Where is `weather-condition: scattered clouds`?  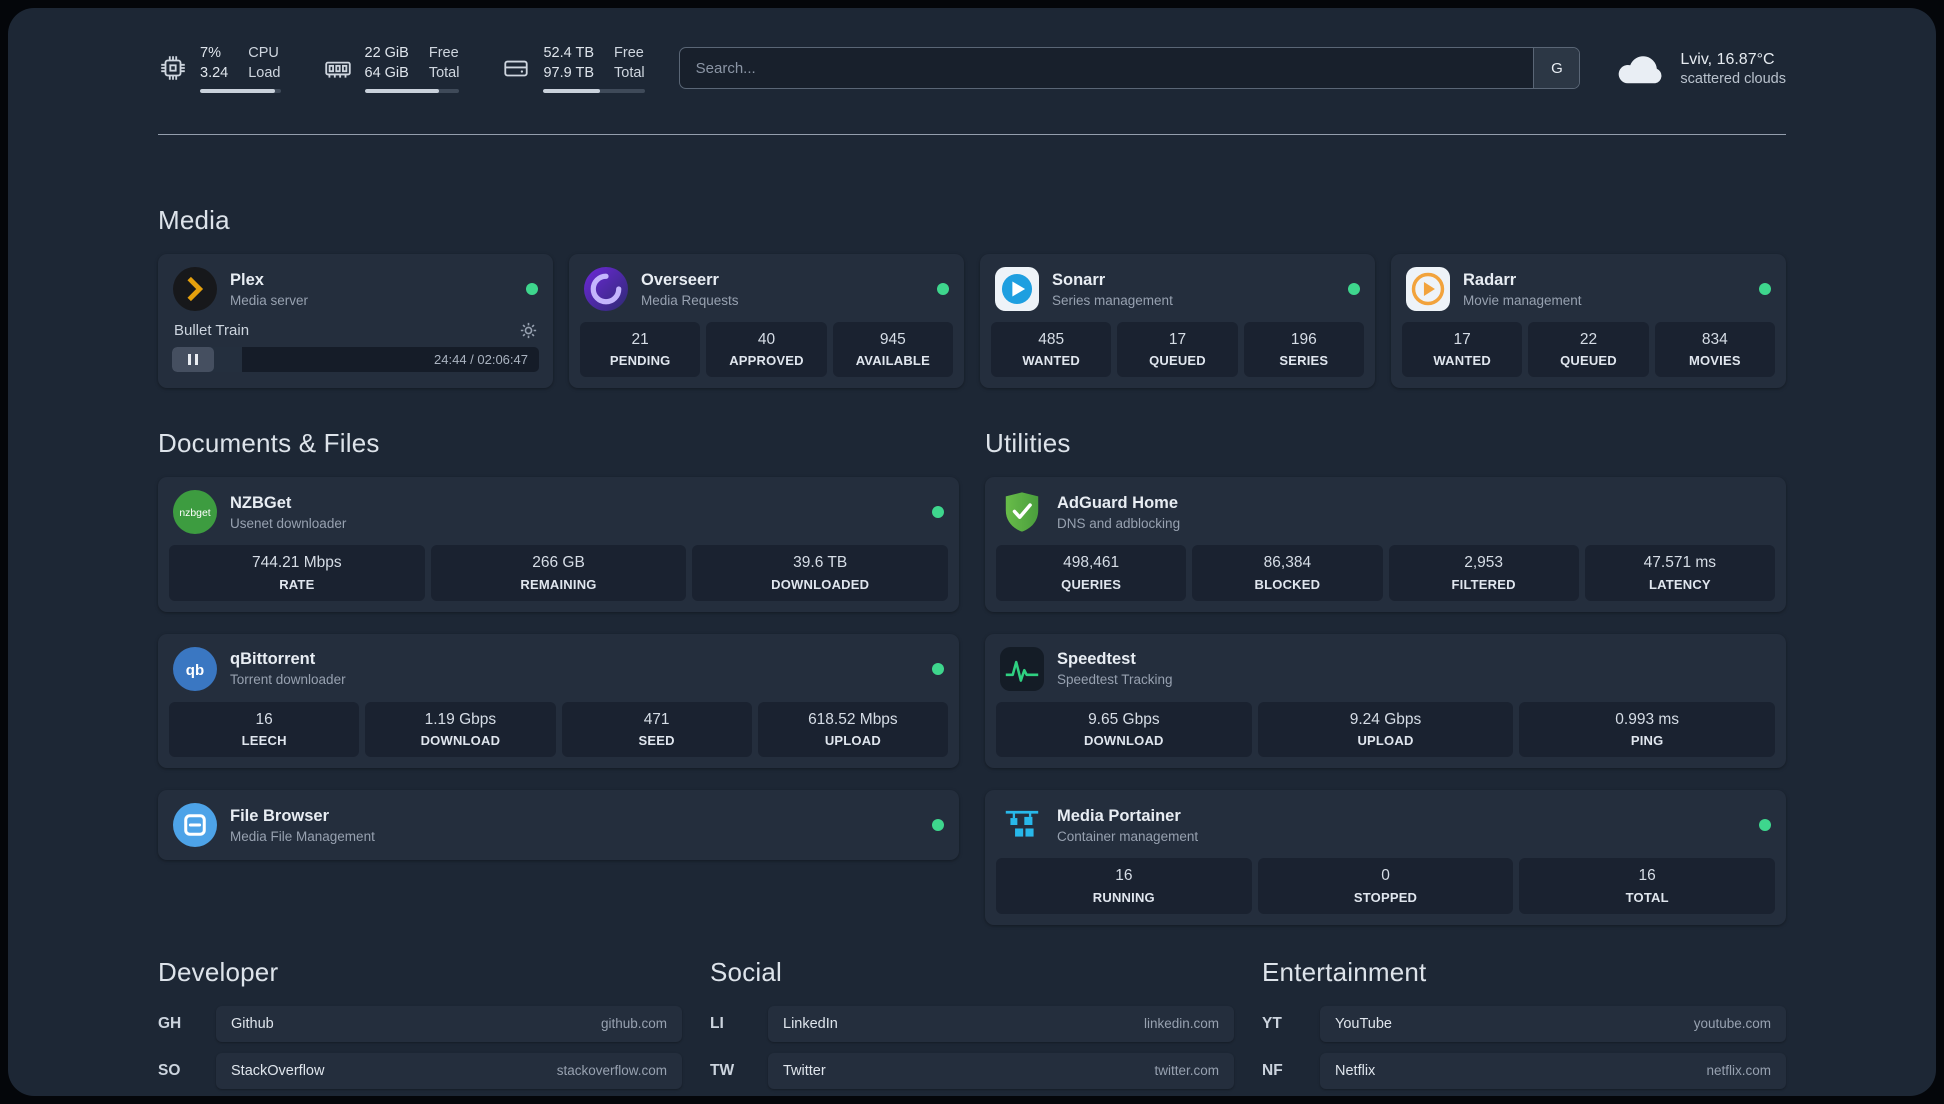
weather-condition: scattered clouds is located at coordinates (1733, 78).